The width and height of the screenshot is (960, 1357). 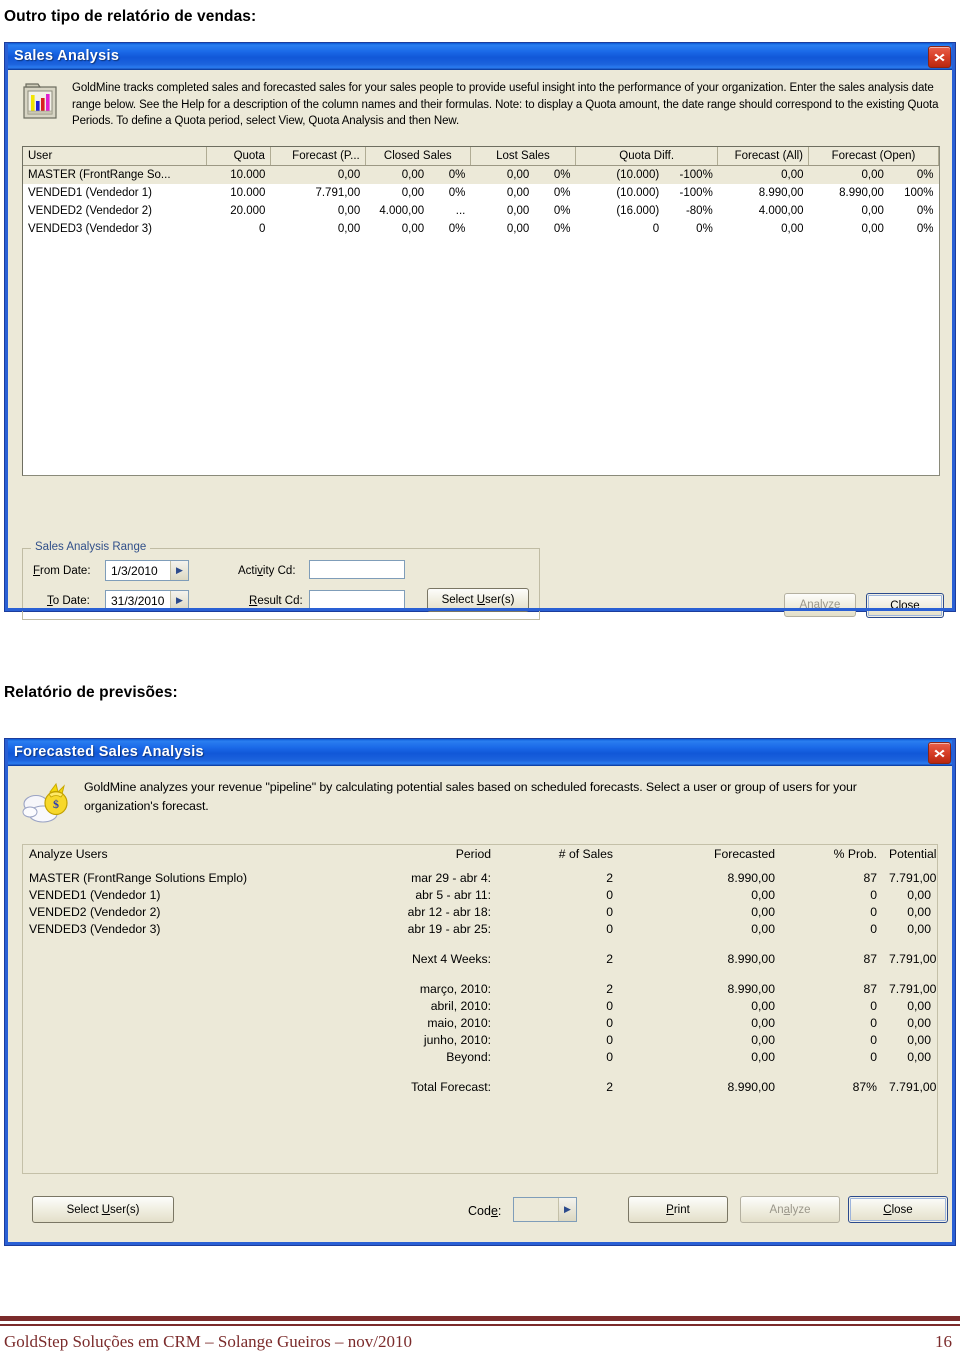 What do you see at coordinates (943, 1341) in the screenshot?
I see `page-number: 16` at bounding box center [943, 1341].